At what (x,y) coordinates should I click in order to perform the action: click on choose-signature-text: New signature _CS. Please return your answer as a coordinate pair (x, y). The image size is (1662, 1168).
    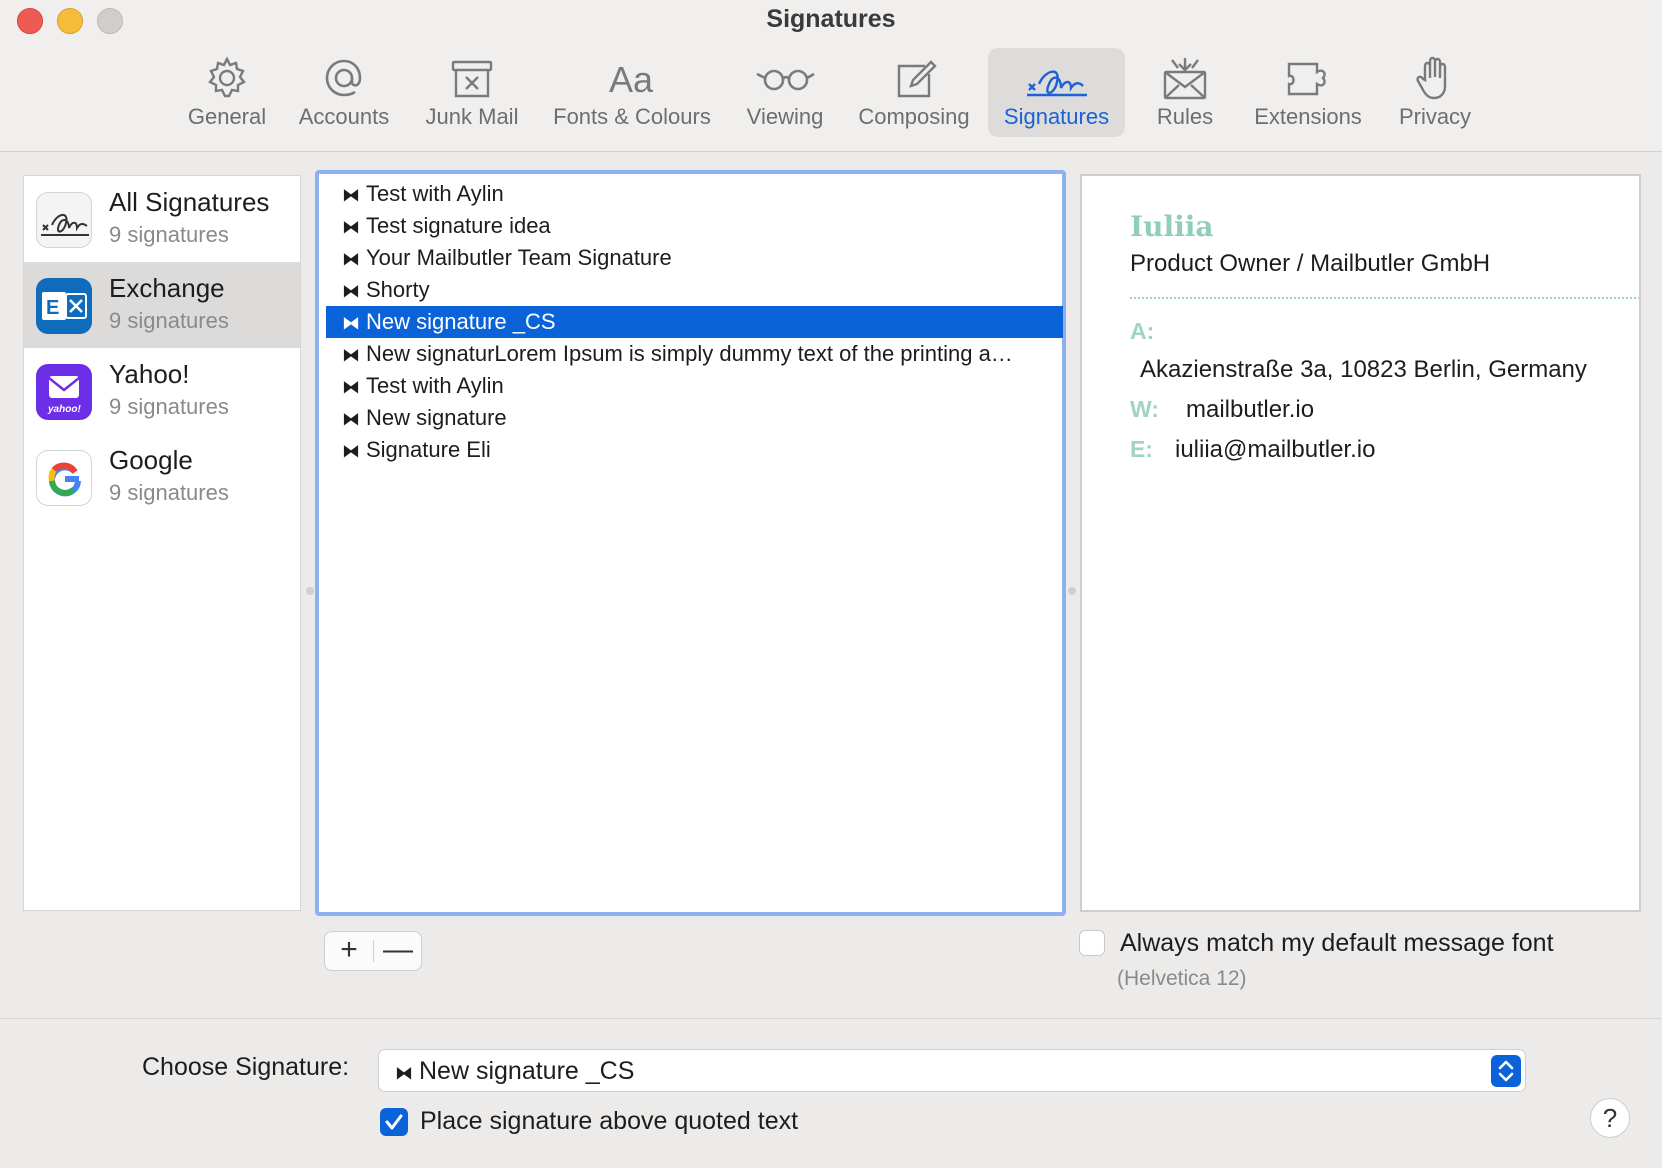
    Looking at the image, I should click on (527, 1071).